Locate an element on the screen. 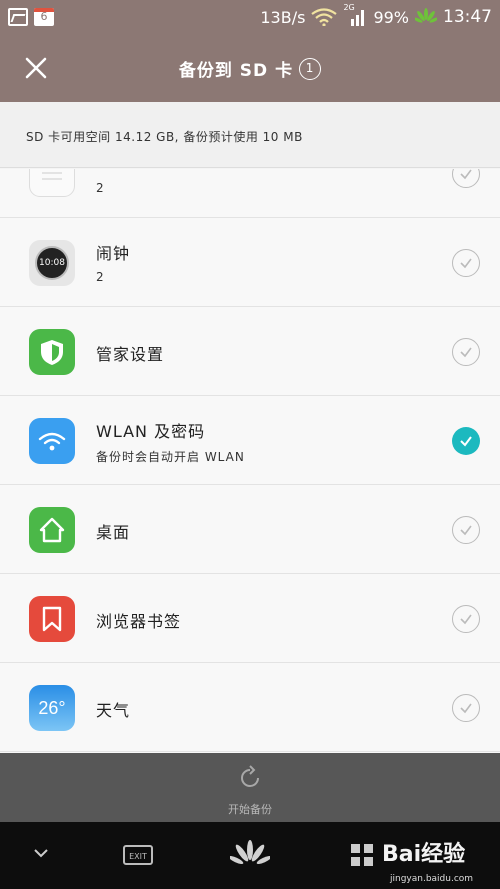  list-item-notes: 2 is located at coordinates (250, 193).